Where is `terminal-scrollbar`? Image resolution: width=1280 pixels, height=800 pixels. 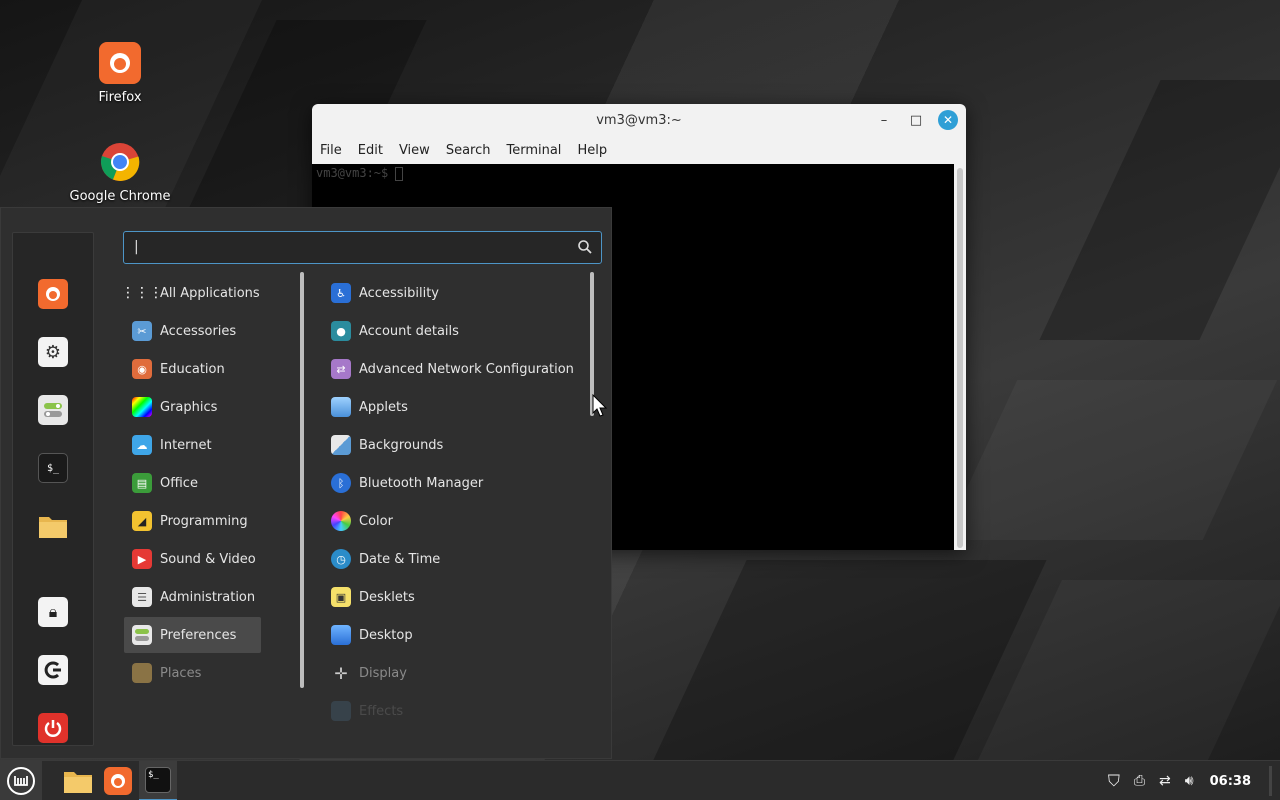
terminal-scrollbar is located at coordinates (960, 357).